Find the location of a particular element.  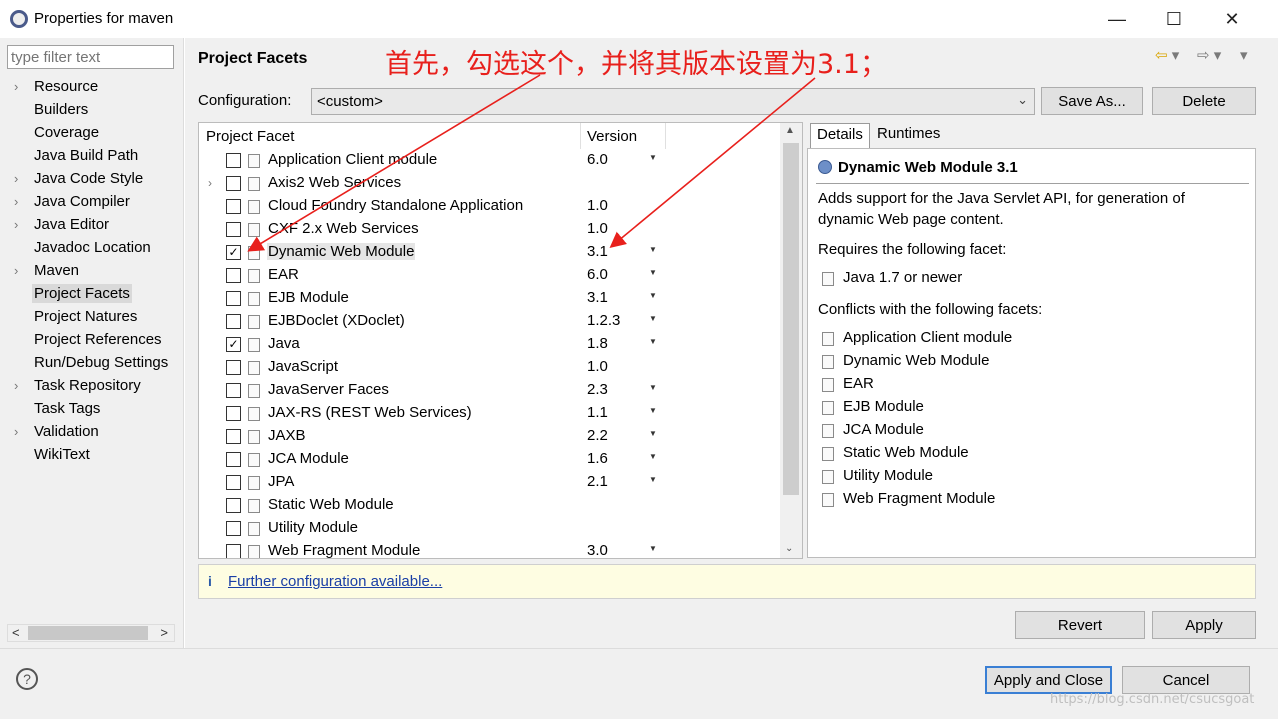

facet-row: Cloud Foundry Standalone Application 1.0 is located at coordinates (489, 207).